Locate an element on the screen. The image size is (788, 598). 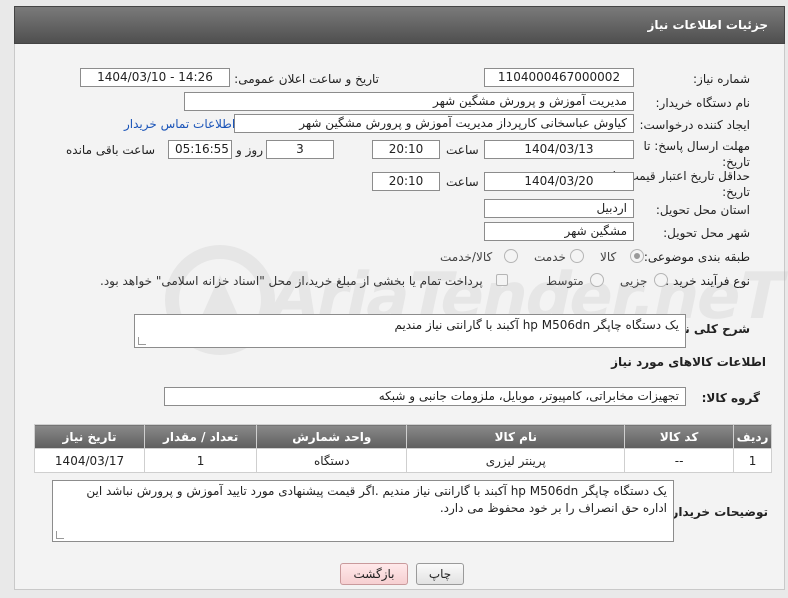
process-label: نوع فرآیند خرید : is located at coordinates (707, 281).